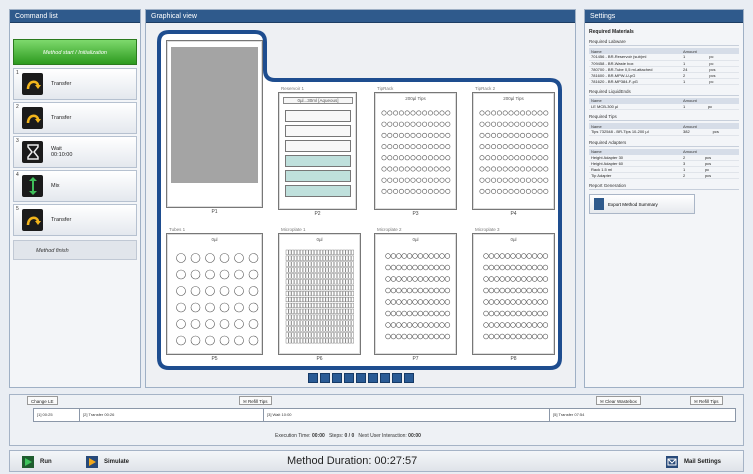 This screenshot has width=753, height=474. What do you see at coordinates (694, 81) in the screenshot?
I see `table-cell: 1` at bounding box center [694, 81].